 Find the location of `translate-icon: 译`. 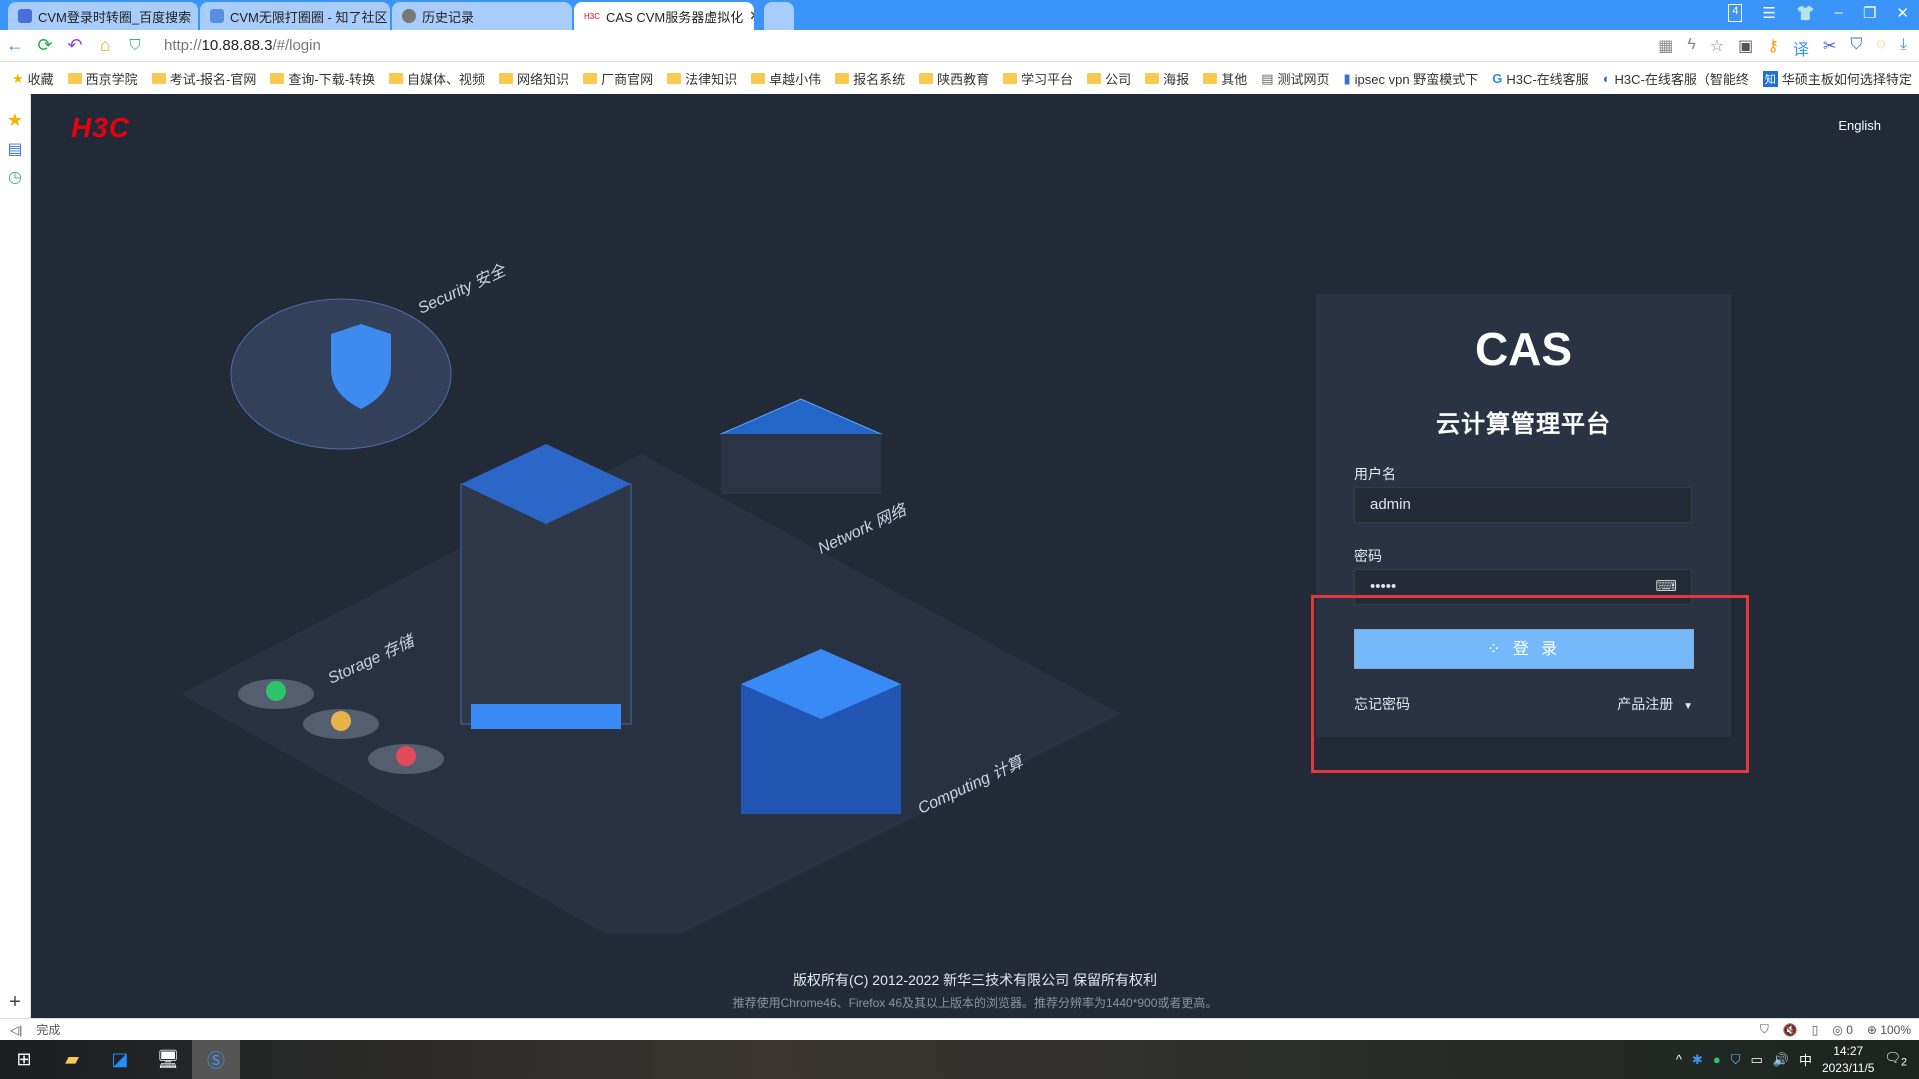

translate-icon: 译 is located at coordinates (1801, 48).